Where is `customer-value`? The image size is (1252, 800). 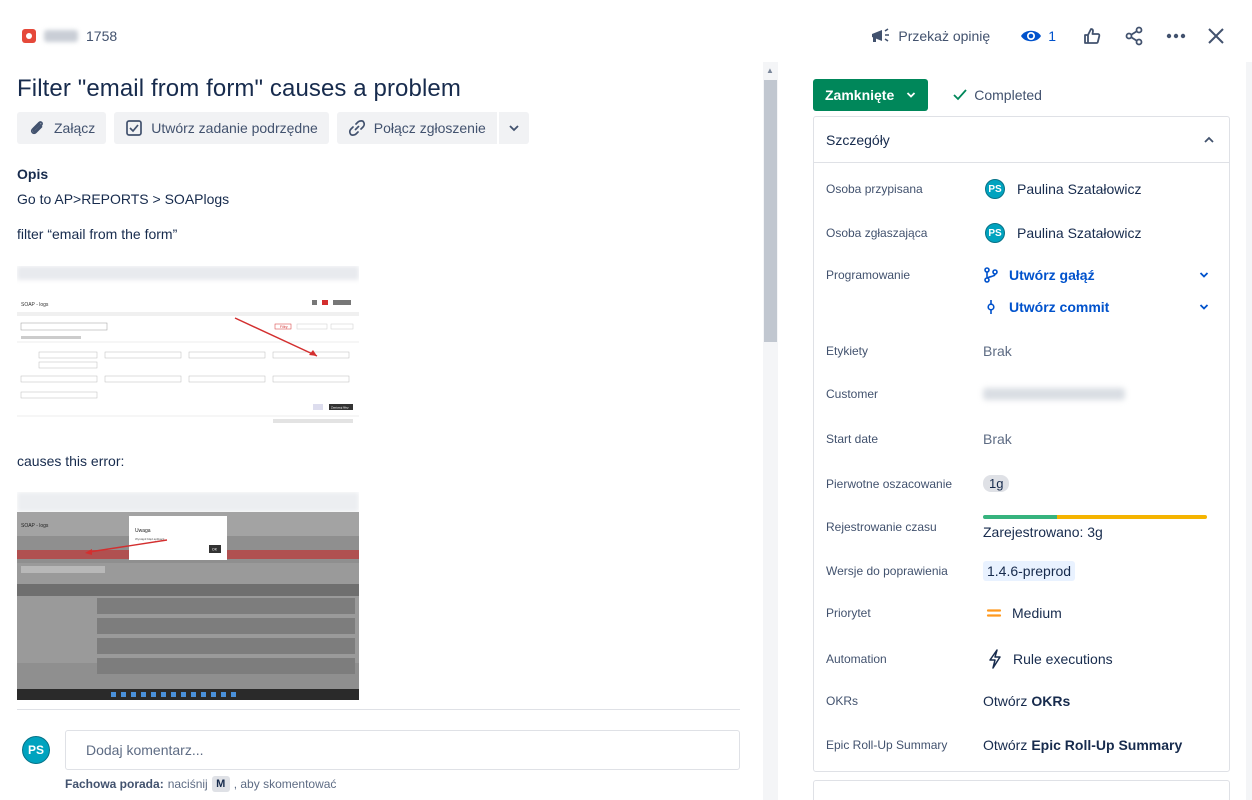 customer-value is located at coordinates (1054, 394).